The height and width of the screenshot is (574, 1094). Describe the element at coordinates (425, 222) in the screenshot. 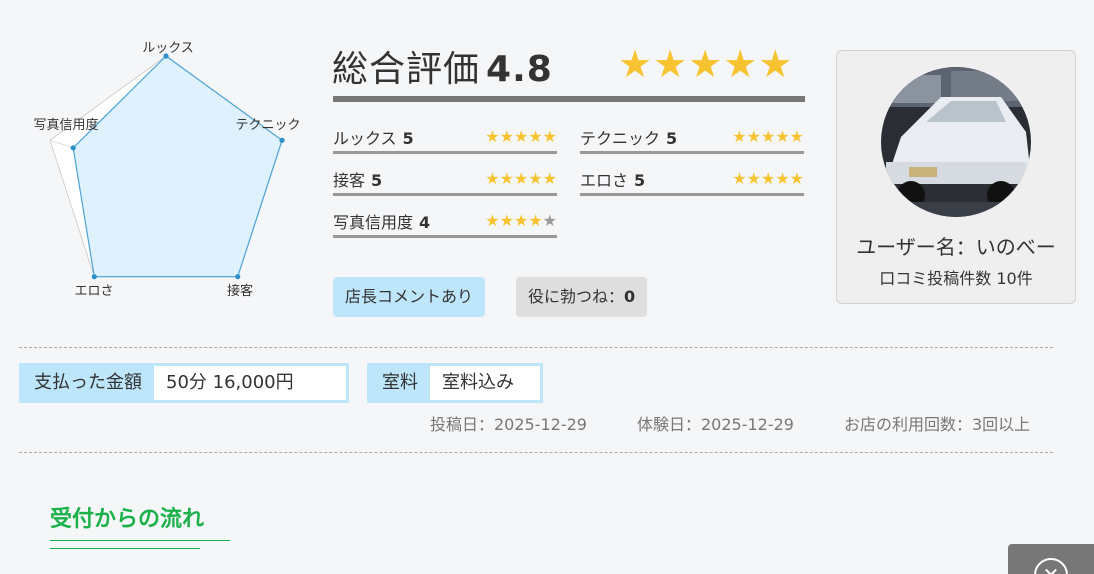

I see `rating-score: 4` at that location.